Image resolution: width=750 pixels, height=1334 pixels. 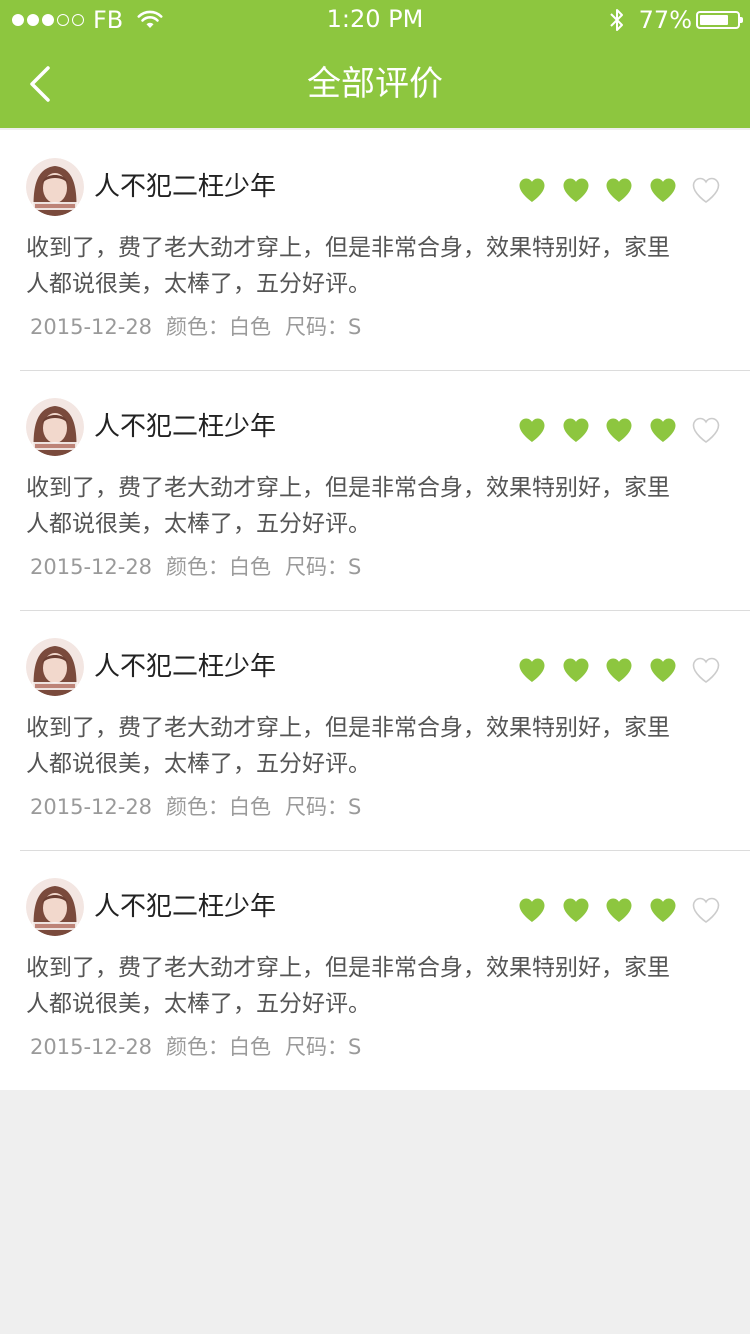 What do you see at coordinates (665, 20) in the screenshot?
I see `battery-percent: 77%` at bounding box center [665, 20].